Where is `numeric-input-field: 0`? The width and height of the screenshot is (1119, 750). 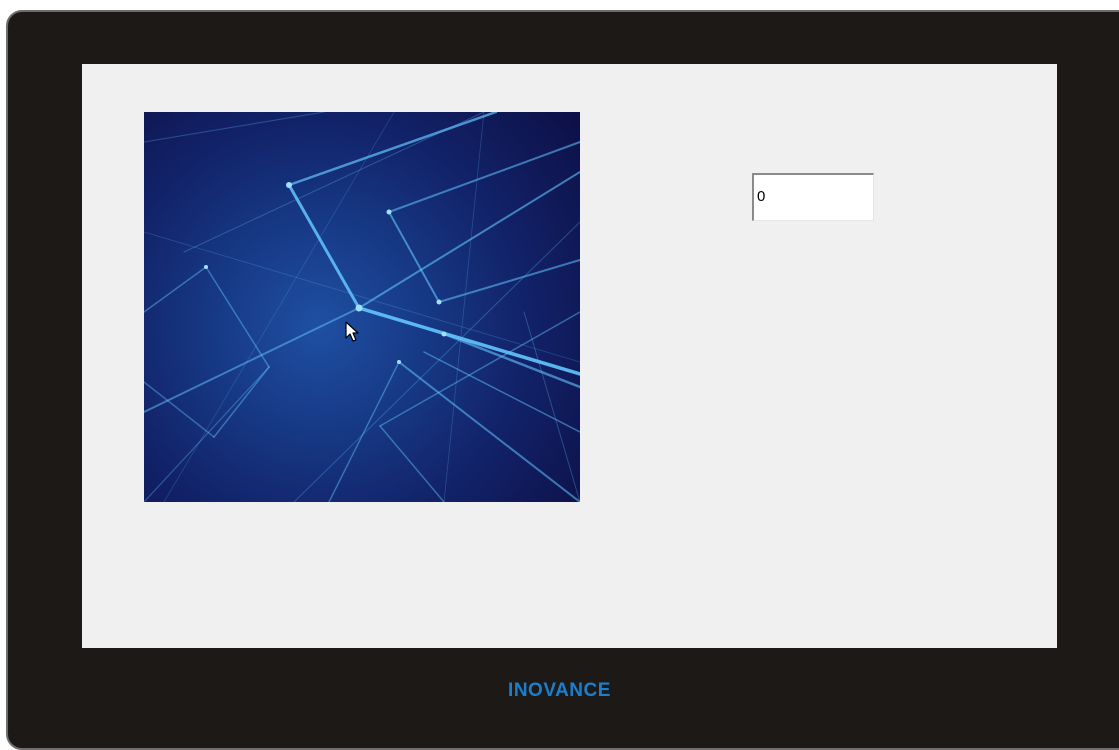 numeric-input-field: 0 is located at coordinates (813, 197).